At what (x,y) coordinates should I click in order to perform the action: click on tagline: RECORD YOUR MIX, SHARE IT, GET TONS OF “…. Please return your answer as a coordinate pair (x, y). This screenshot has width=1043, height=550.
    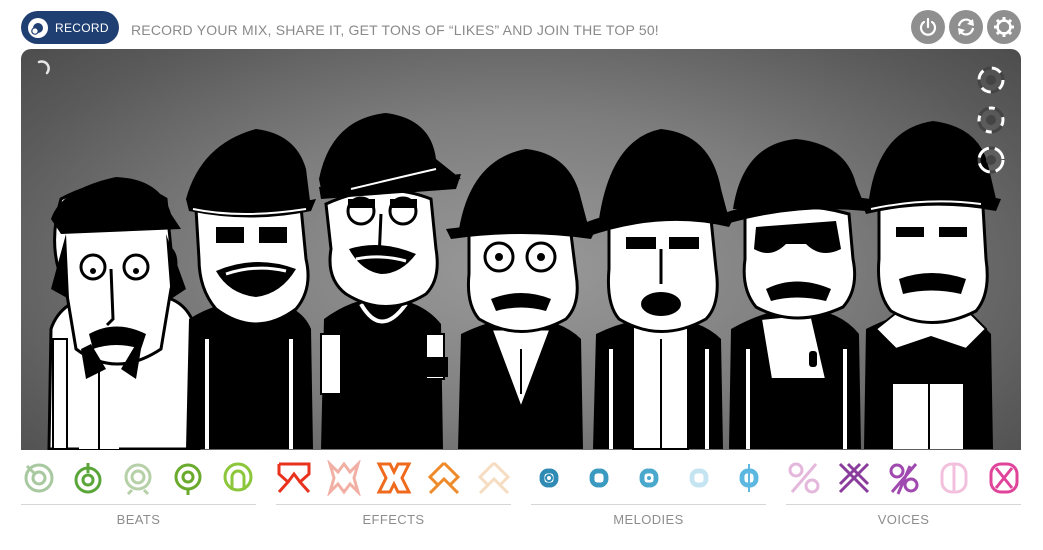
    Looking at the image, I should click on (395, 30).